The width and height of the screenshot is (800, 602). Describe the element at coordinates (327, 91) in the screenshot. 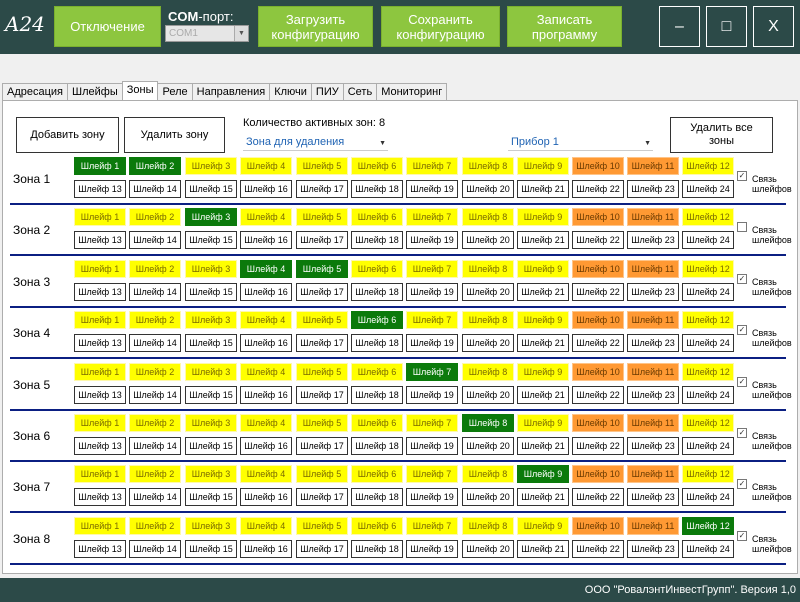

I see `tab-7: ПИУ` at that location.